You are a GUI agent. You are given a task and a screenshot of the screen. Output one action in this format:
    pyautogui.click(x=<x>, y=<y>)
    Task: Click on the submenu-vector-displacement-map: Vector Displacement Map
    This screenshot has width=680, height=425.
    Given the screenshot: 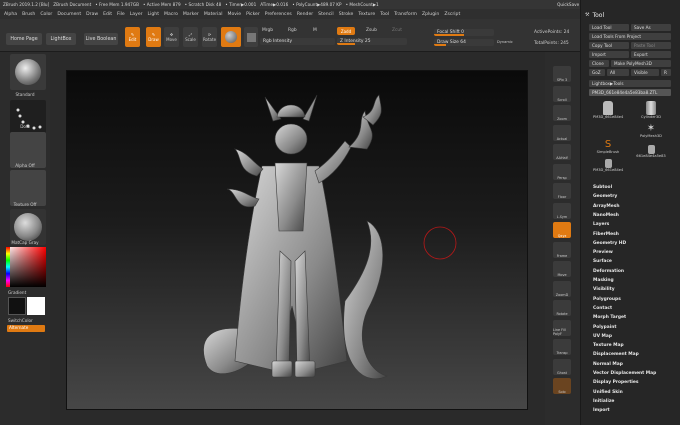 What is the action you would take?
    pyautogui.click(x=624, y=373)
    